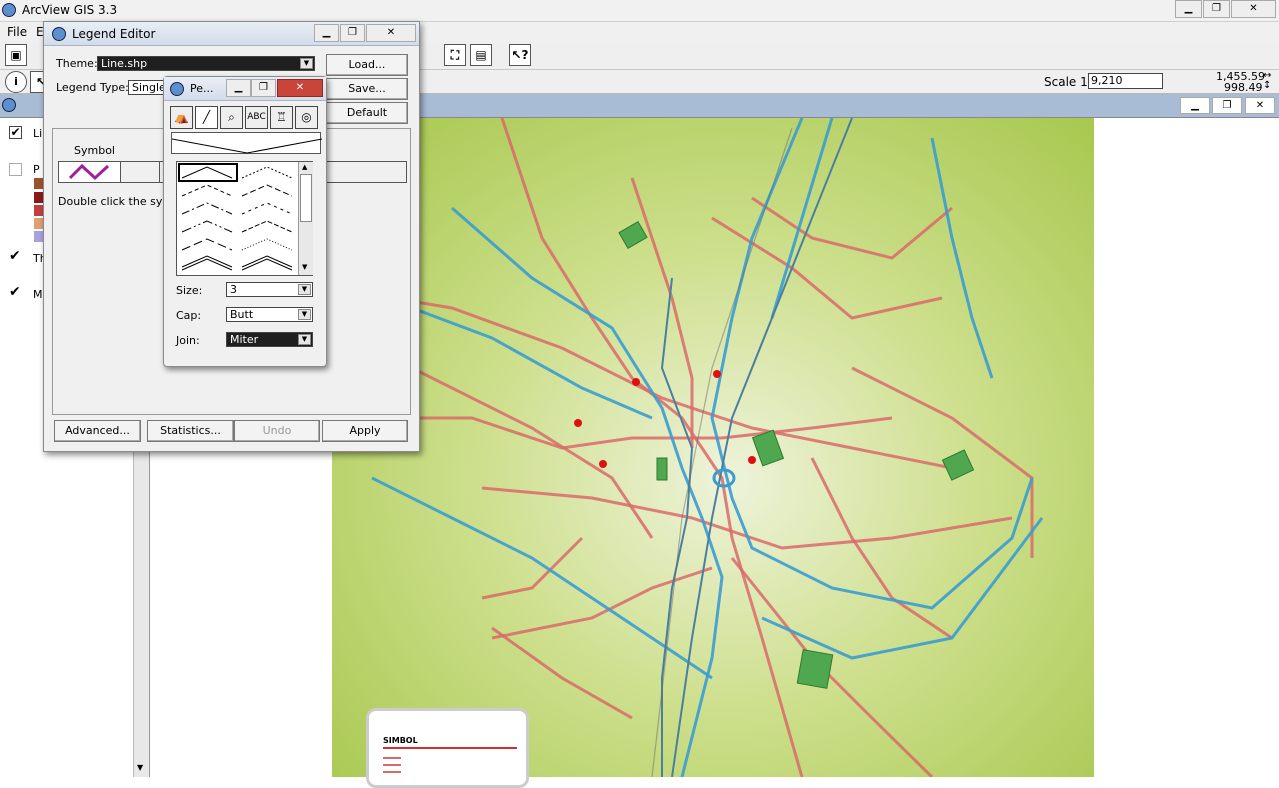 This screenshot has height=788, width=1279. What do you see at coordinates (1216, 9) in the screenshot?
I see `maximize-button: ❐` at bounding box center [1216, 9].